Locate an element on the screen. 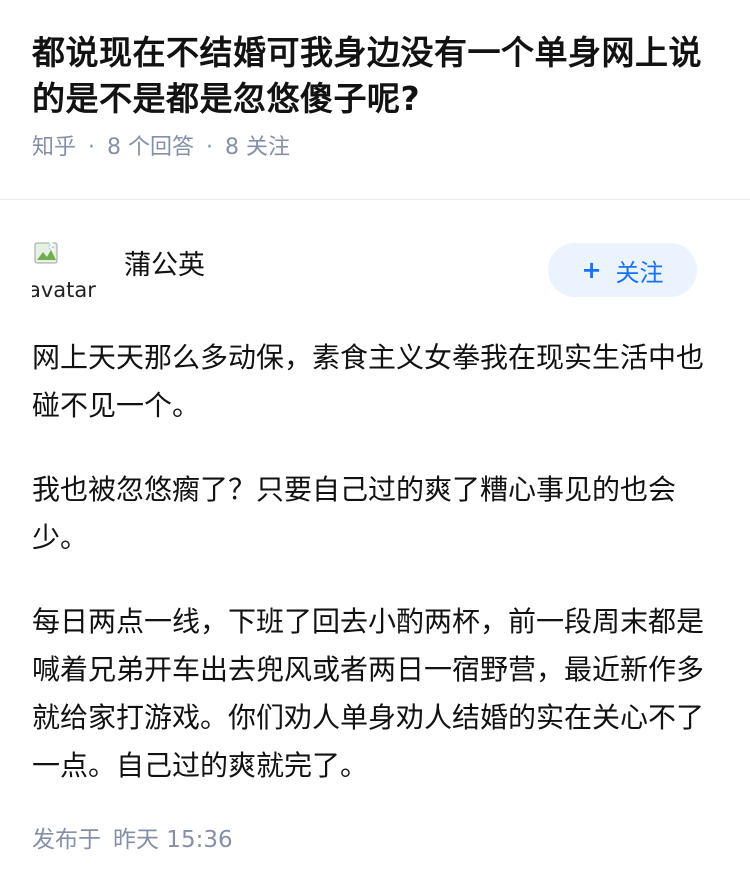 This screenshot has height=892, width=750. plus-icon: + is located at coordinates (591, 270).